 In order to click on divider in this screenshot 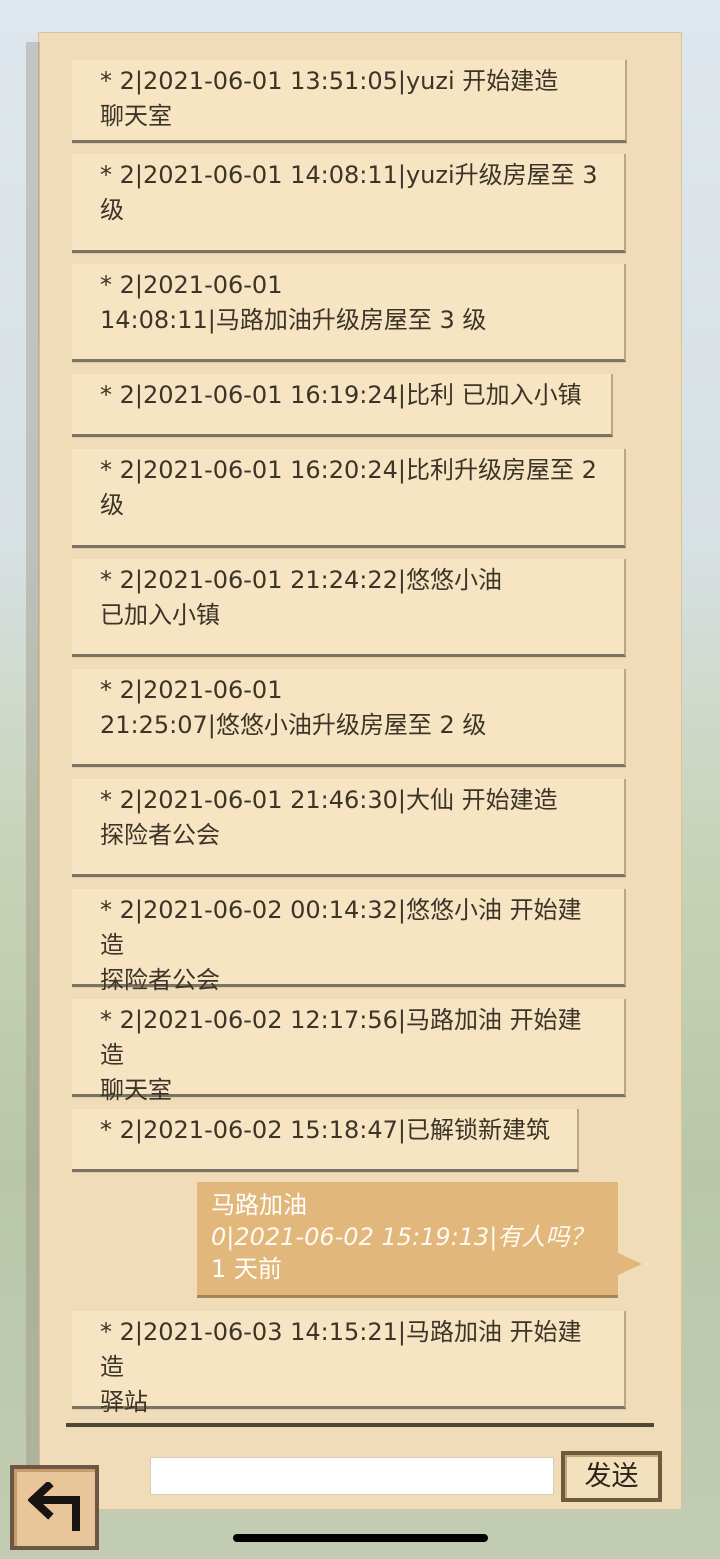, I will do `click(360, 1425)`.